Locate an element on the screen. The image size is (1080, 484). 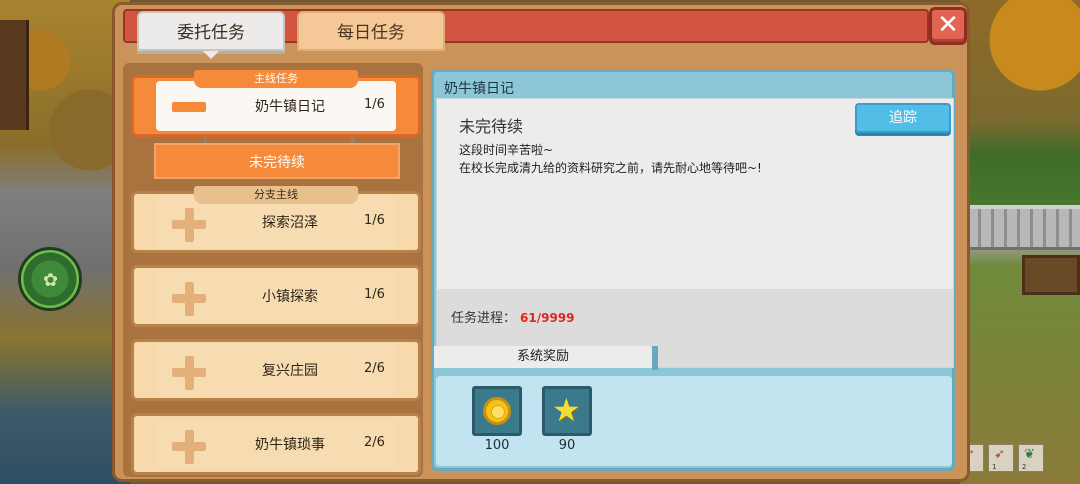
quest-substatus: 未完待续 is located at coordinates (277, 161).